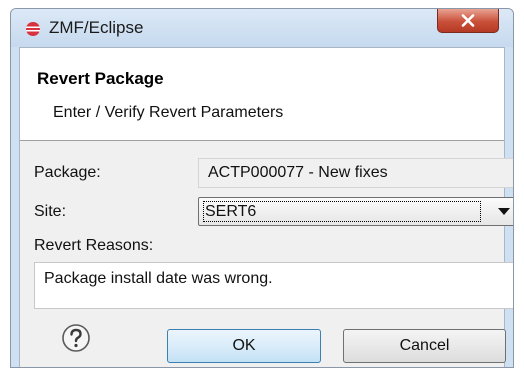  I want to click on dialog-title: Revert Package, so click(100, 78).